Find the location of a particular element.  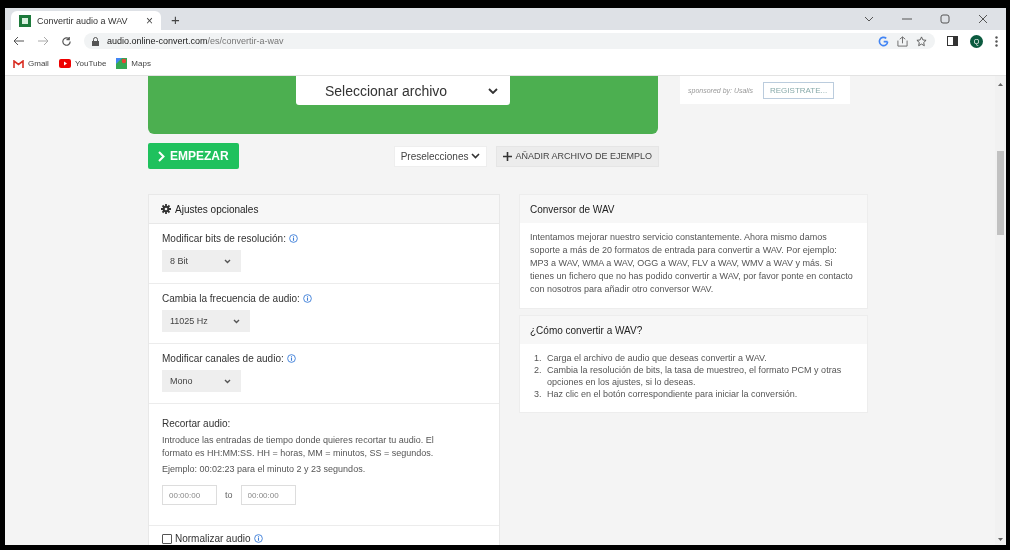

close-icon is located at coordinates (983, 19).